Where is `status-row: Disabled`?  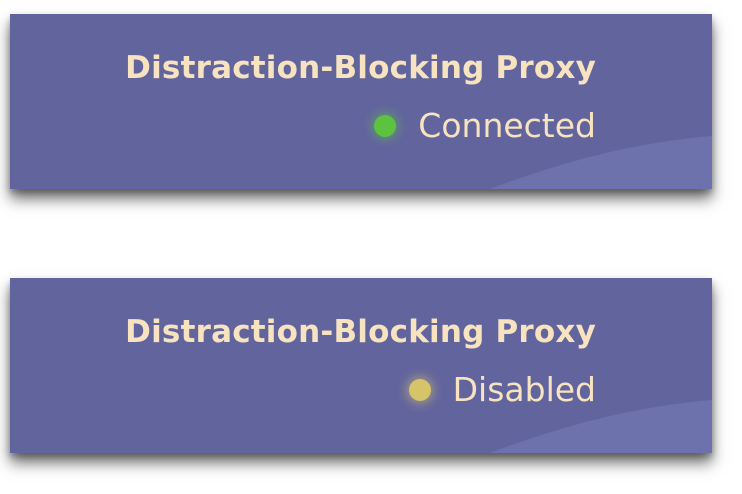
status-row: Disabled is located at coordinates (502, 389).